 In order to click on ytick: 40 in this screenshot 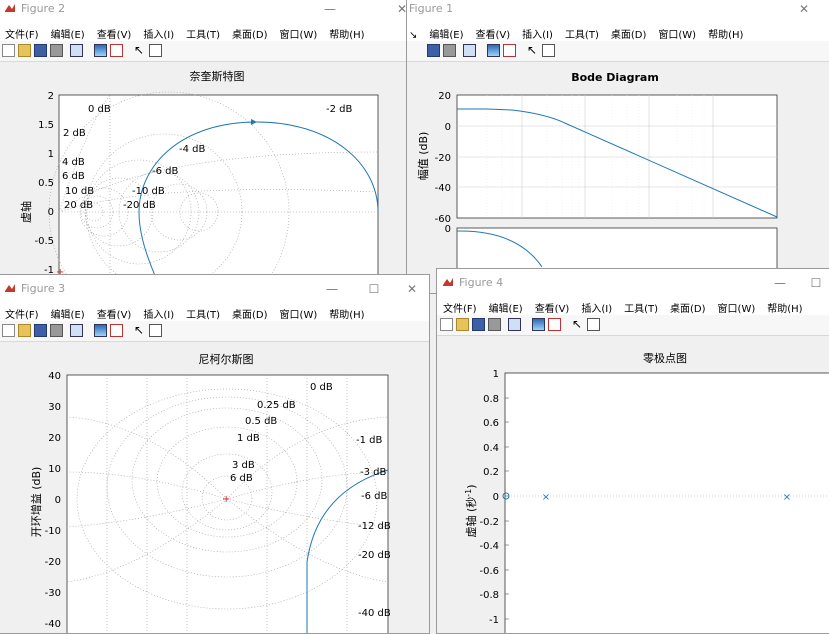, I will do `click(54, 376)`.